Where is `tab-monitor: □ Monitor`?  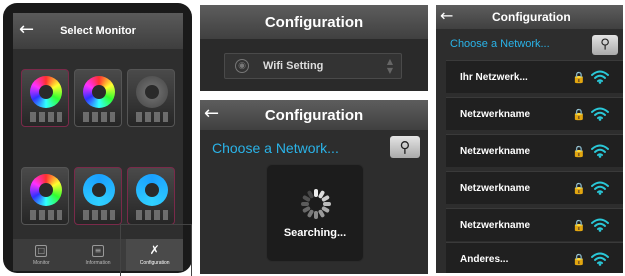 tab-monitor: □ Monitor is located at coordinates (41, 255).